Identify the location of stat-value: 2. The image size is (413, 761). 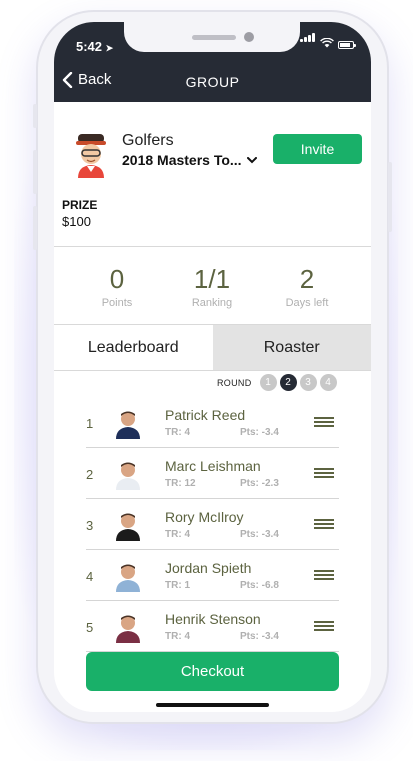
(307, 279).